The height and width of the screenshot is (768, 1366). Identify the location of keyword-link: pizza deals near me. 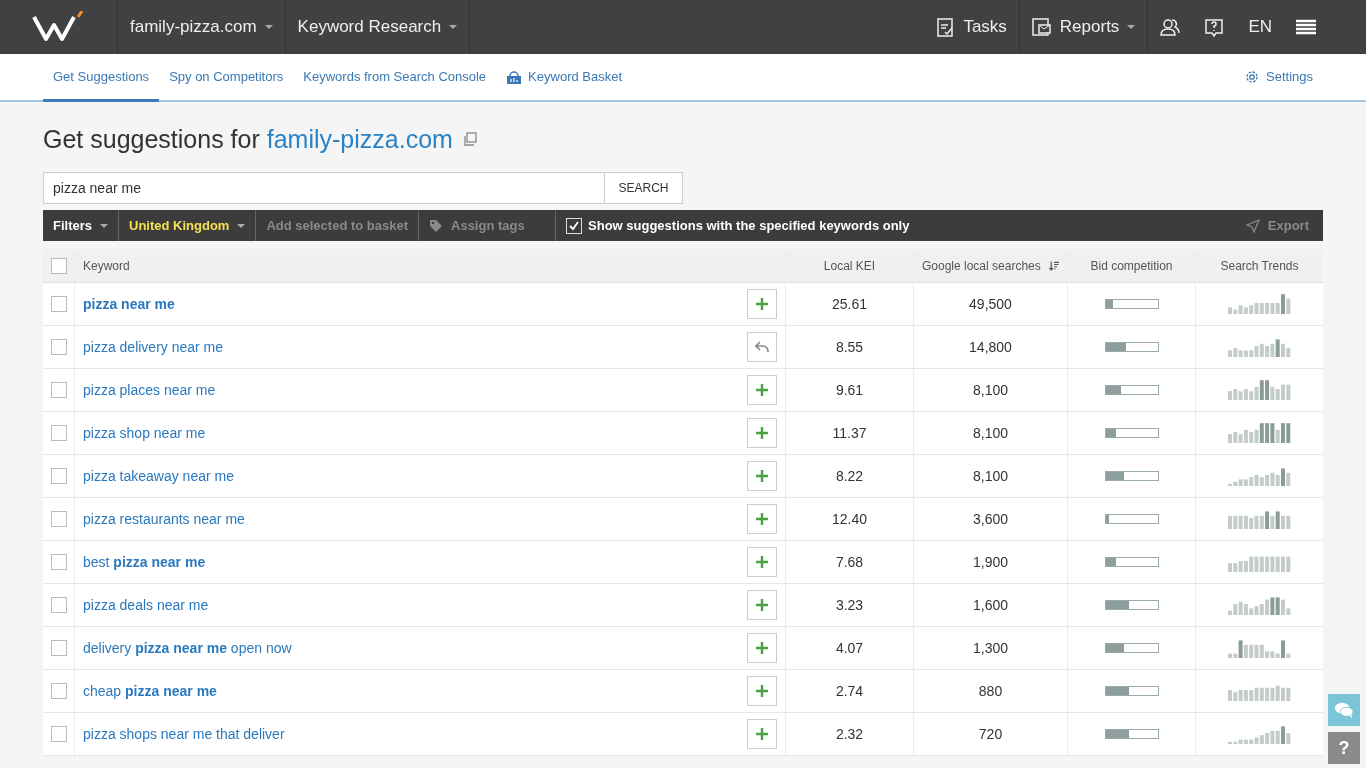
(146, 605).